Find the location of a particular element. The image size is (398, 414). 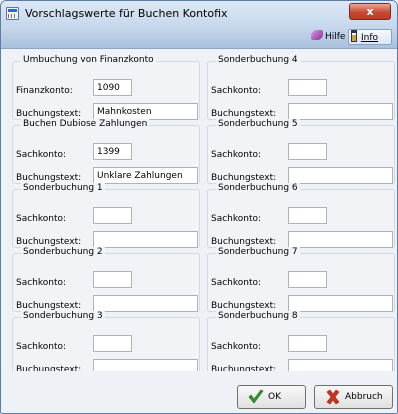

group-title: Sonderbuchung 7 is located at coordinates (258, 252).